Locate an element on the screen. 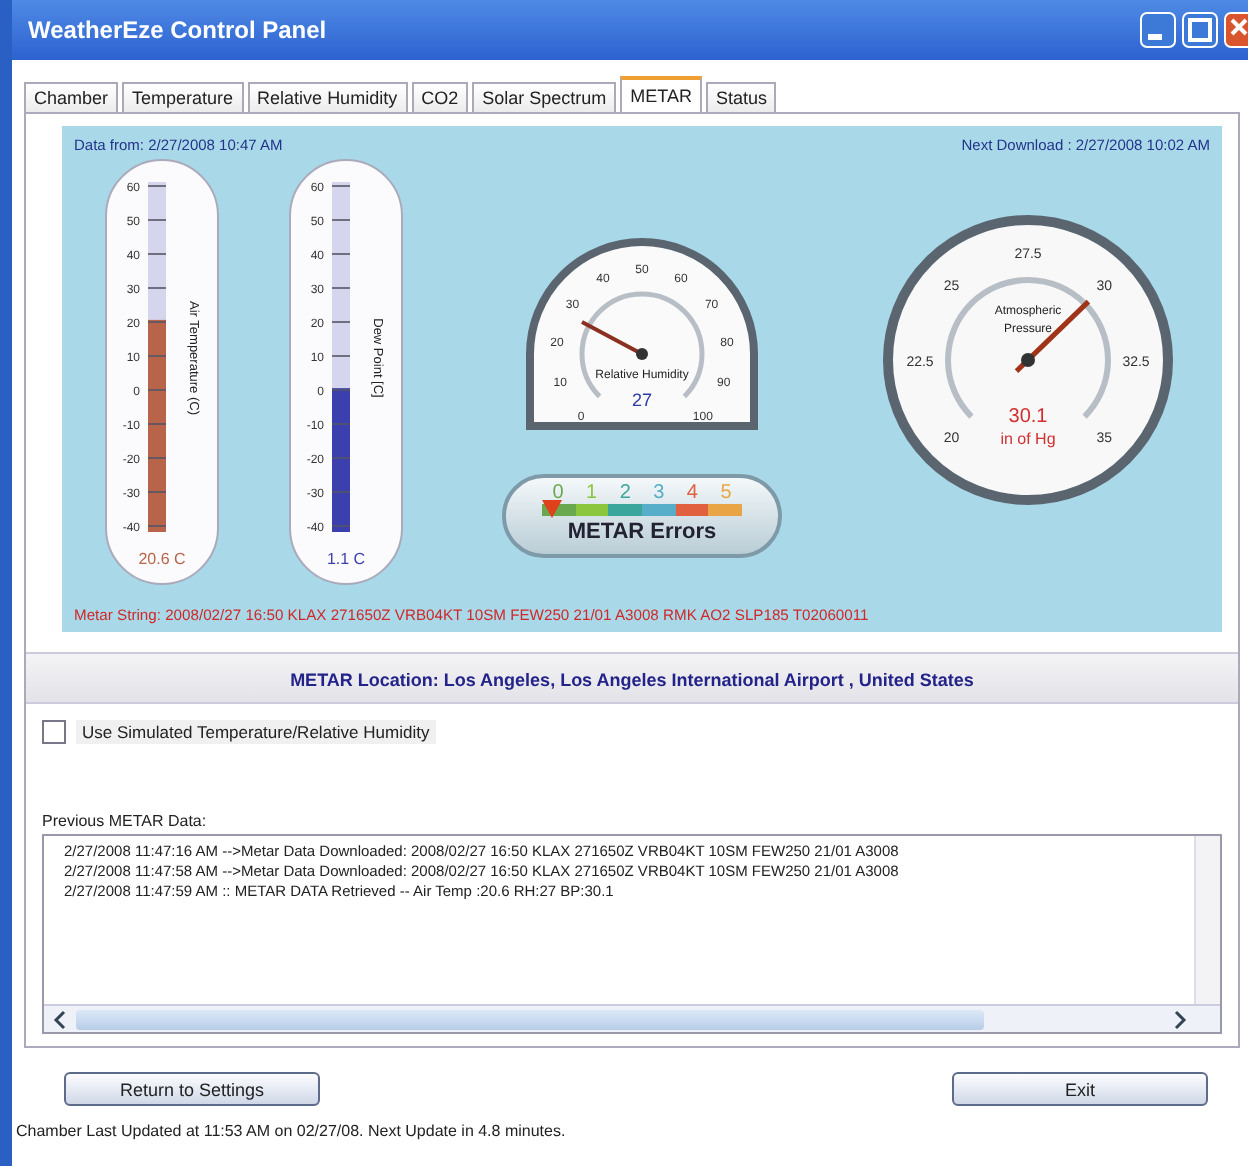 The height and width of the screenshot is (1166, 1248). minimize-icon is located at coordinates (1158, 30).